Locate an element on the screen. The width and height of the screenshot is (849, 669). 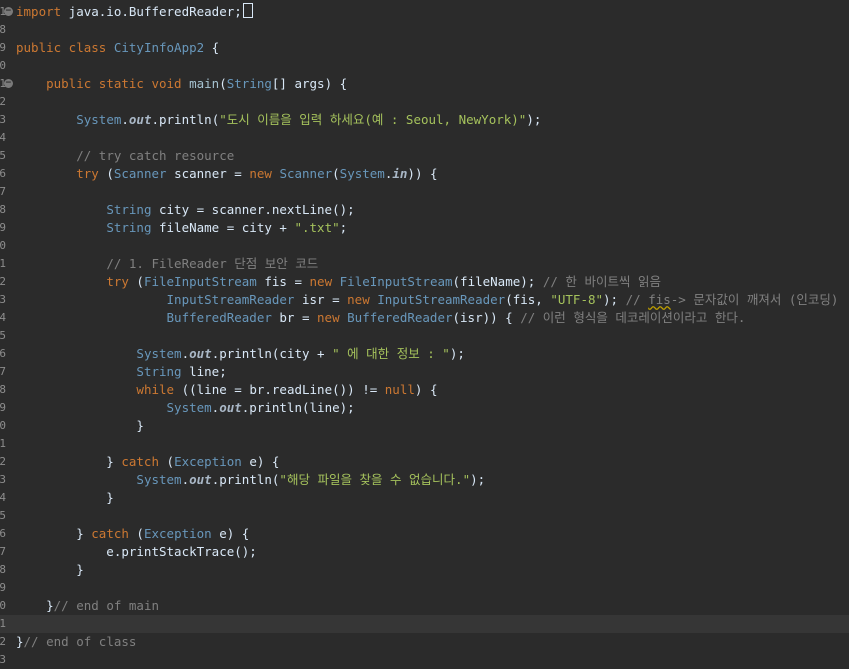
code-token: // is located at coordinates (637, 299).